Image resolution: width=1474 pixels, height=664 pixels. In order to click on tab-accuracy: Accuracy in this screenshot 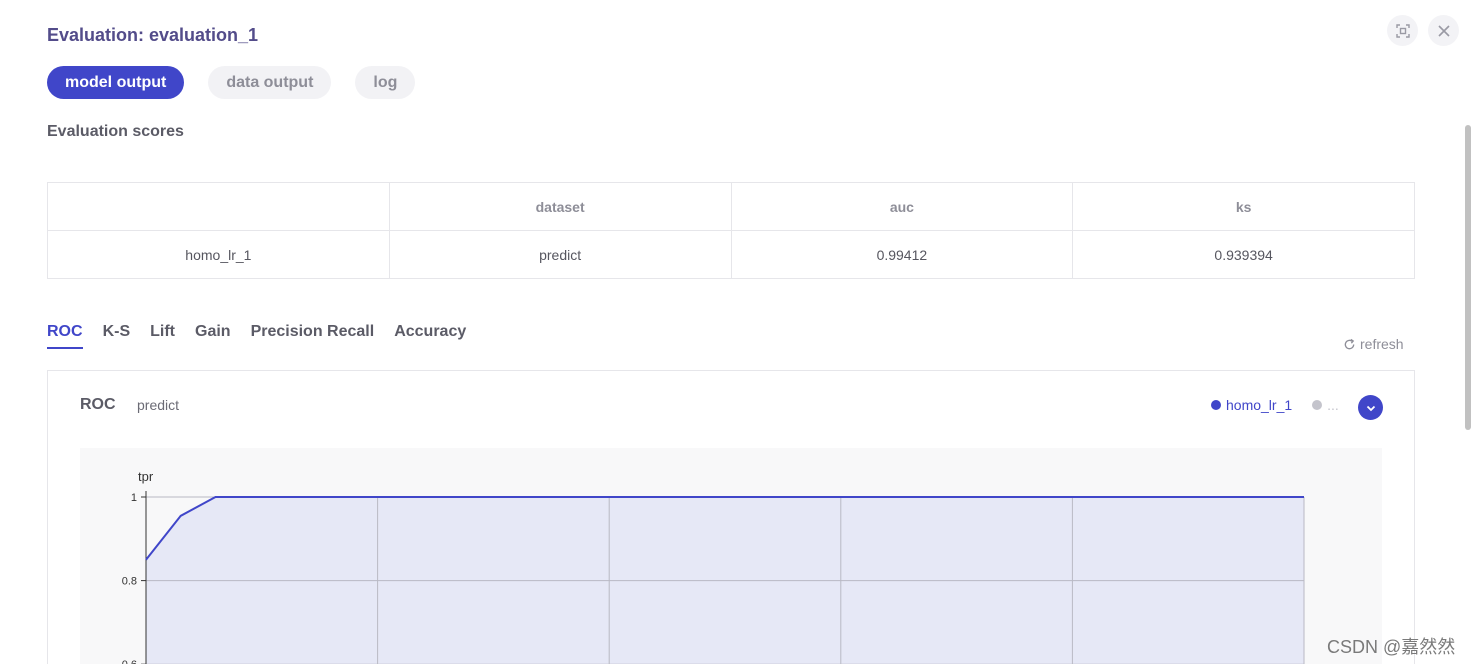, I will do `click(430, 336)`.